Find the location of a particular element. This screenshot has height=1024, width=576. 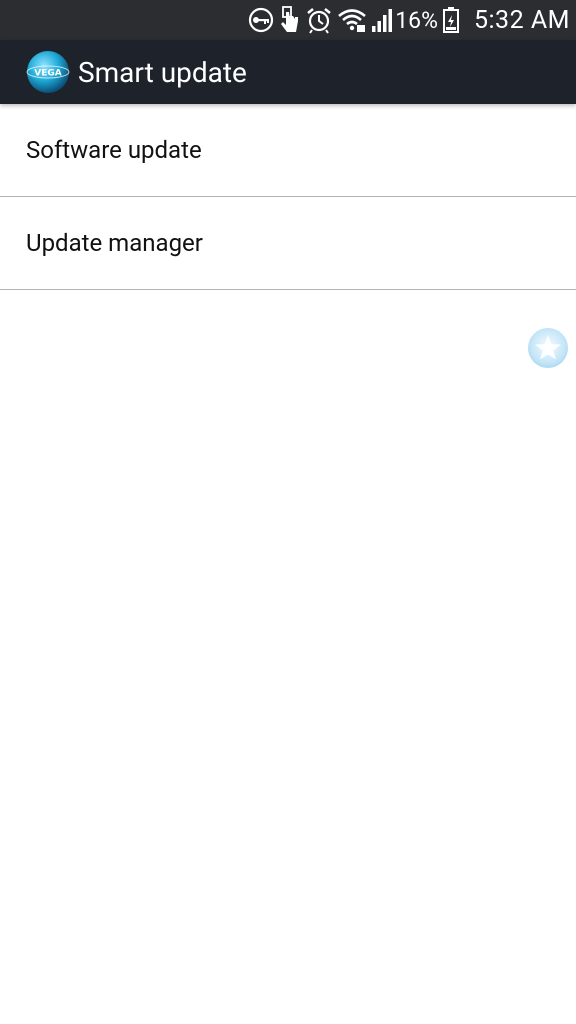

alarm-icon is located at coordinates (319, 20).